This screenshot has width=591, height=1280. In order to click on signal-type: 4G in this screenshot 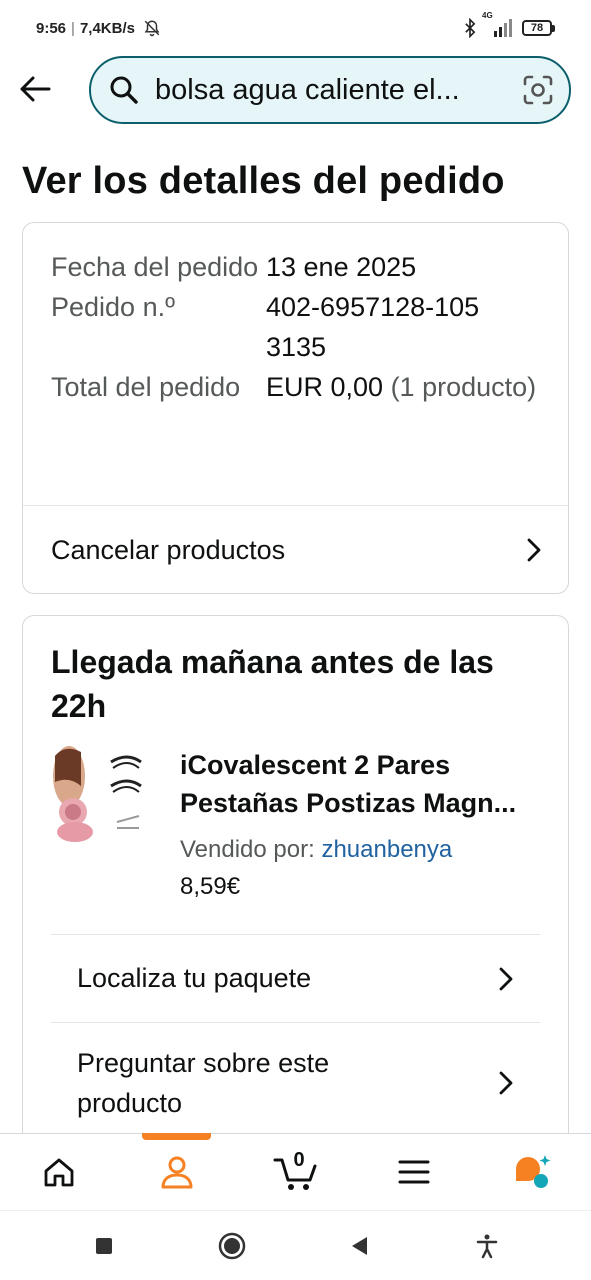, I will do `click(487, 15)`.